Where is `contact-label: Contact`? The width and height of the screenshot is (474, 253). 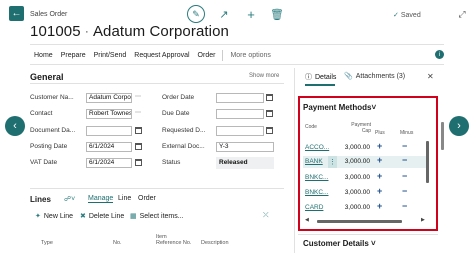 contact-label: Contact is located at coordinates (41, 113).